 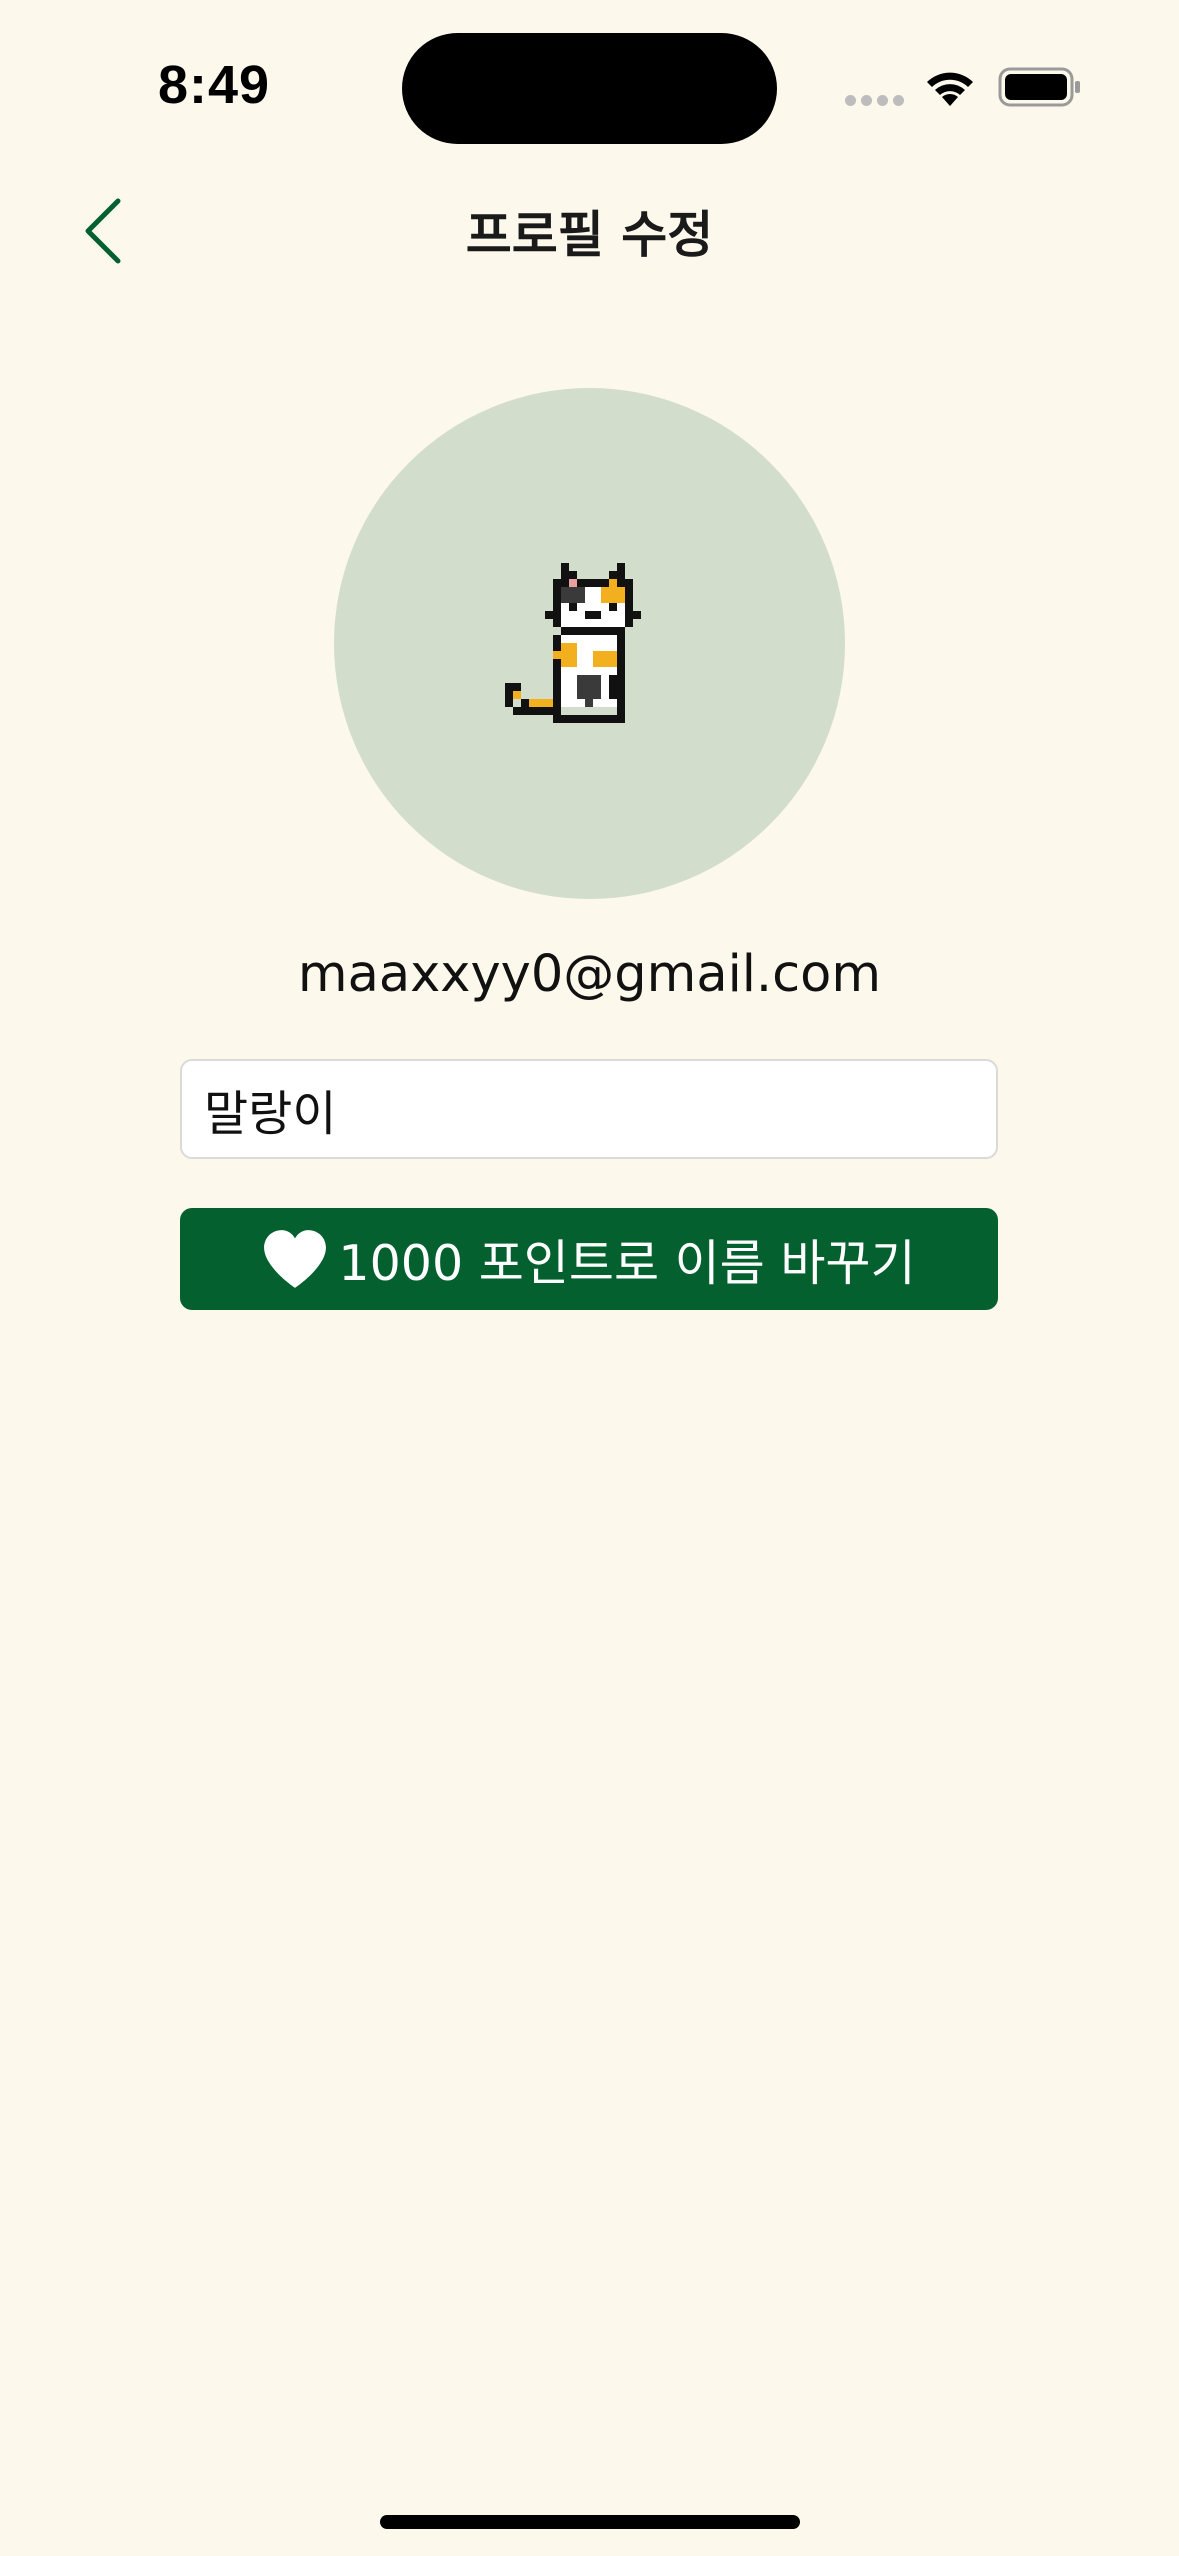 I want to click on status-bar: 8:49, so click(x=589, y=87).